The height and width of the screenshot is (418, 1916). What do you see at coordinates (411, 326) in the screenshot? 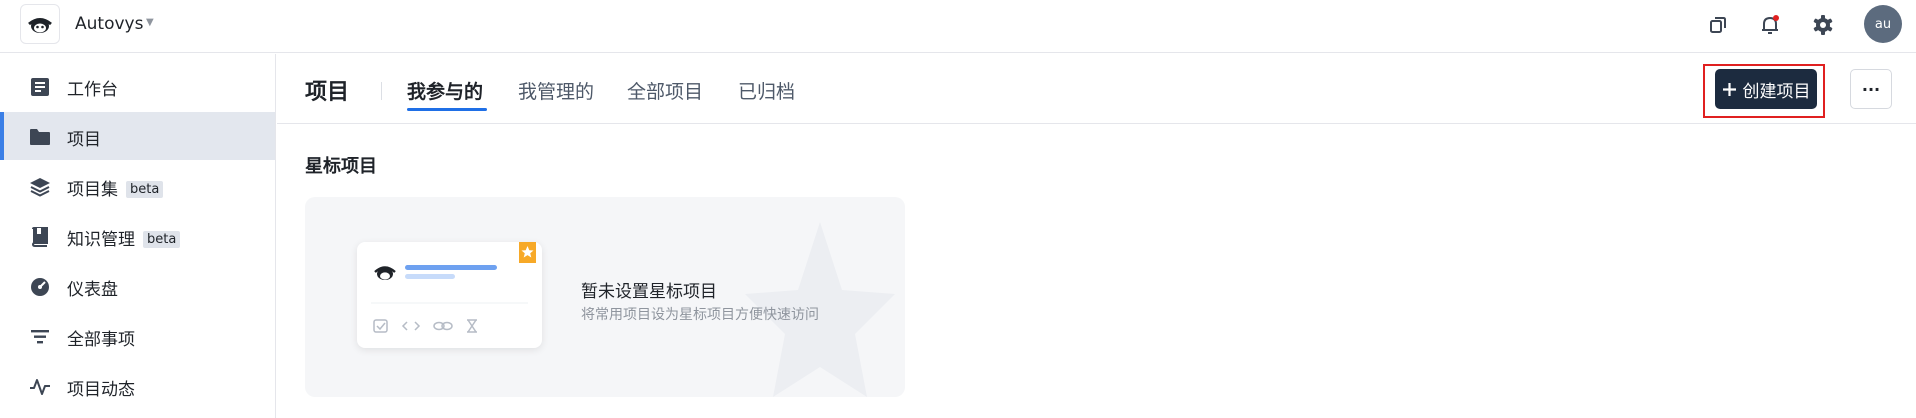
I see `code-icon` at bounding box center [411, 326].